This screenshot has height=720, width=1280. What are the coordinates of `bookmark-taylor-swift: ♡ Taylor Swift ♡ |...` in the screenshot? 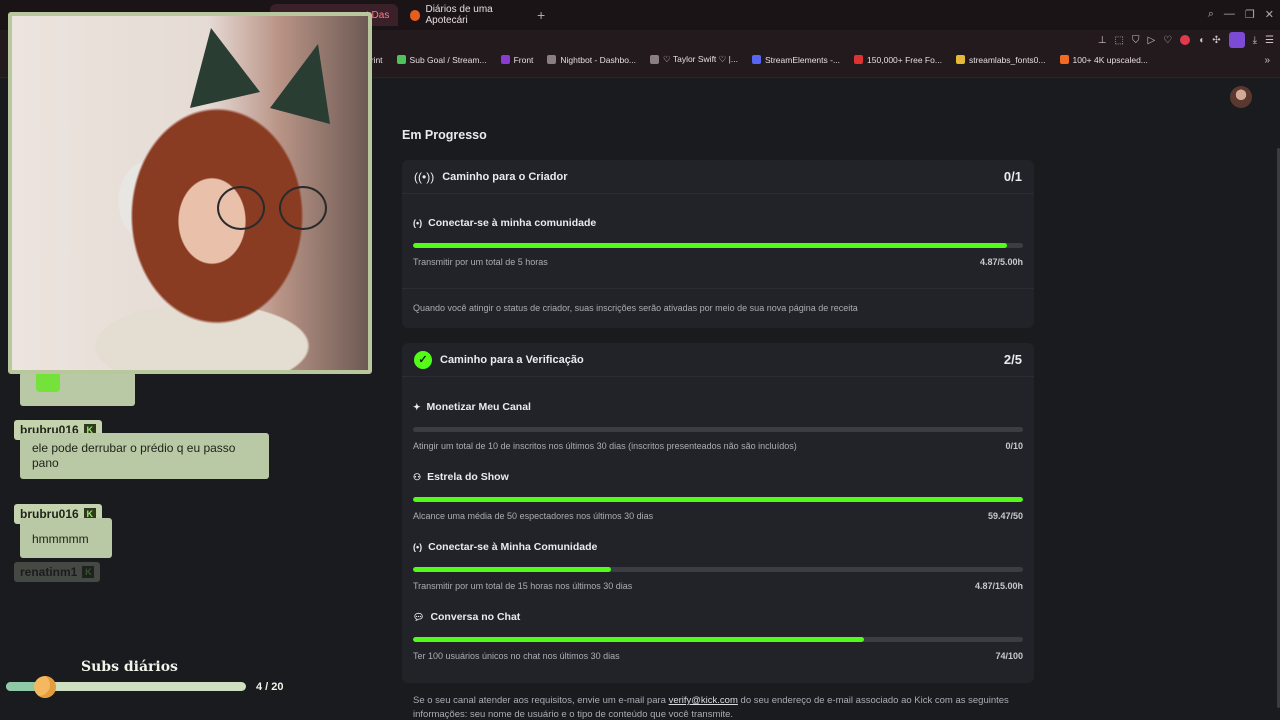 It's located at (694, 59).